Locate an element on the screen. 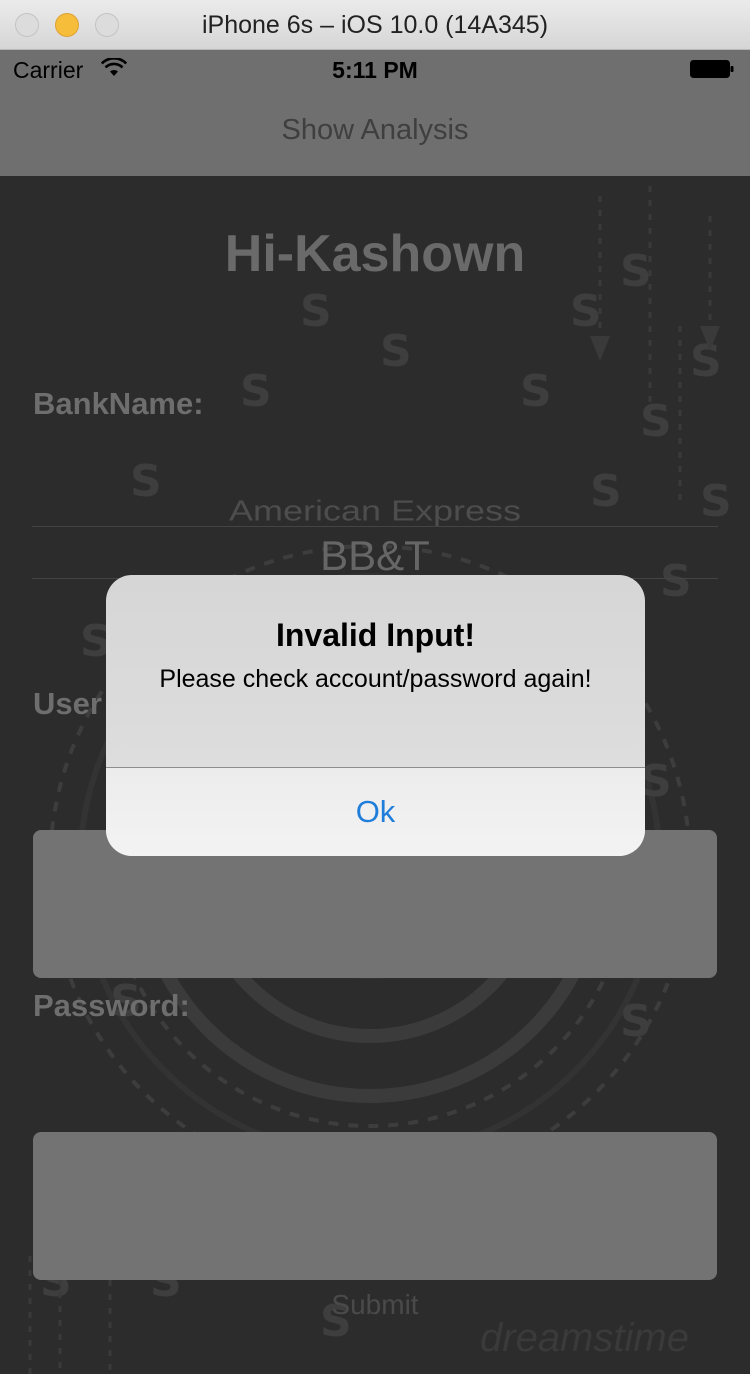 Image resolution: width=750 pixels, height=1374 pixels. alert-message: Please check account/password again! is located at coordinates (375, 679).